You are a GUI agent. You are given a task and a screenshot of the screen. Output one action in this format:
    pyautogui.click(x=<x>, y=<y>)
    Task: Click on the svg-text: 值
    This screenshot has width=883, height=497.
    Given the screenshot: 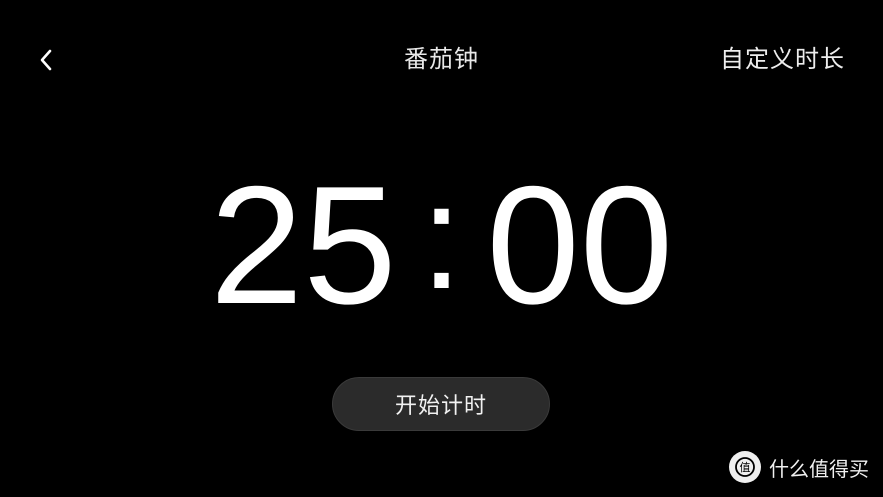 What is the action you would take?
    pyautogui.click(x=745, y=467)
    